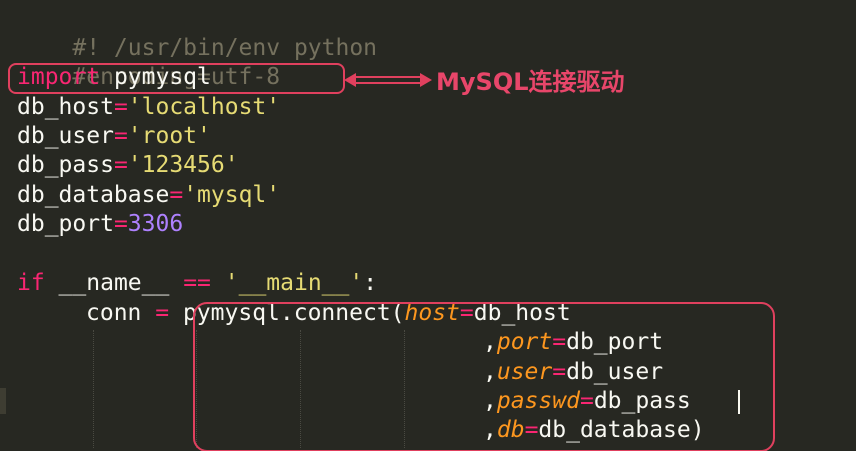  Describe the element at coordinates (388, 80) in the screenshot. I see `double-arrow-icon` at that location.